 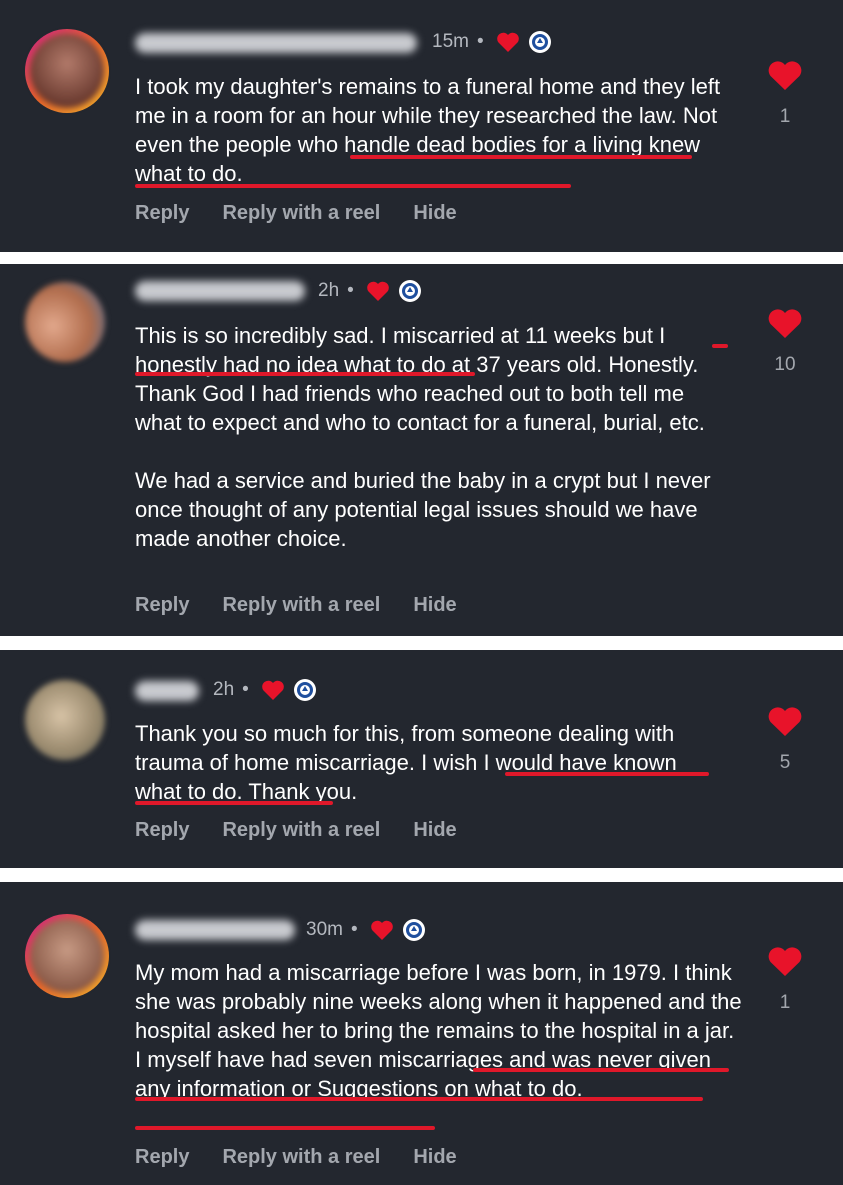 What do you see at coordinates (785, 342) in the screenshot?
I see `like-column: 10` at bounding box center [785, 342].